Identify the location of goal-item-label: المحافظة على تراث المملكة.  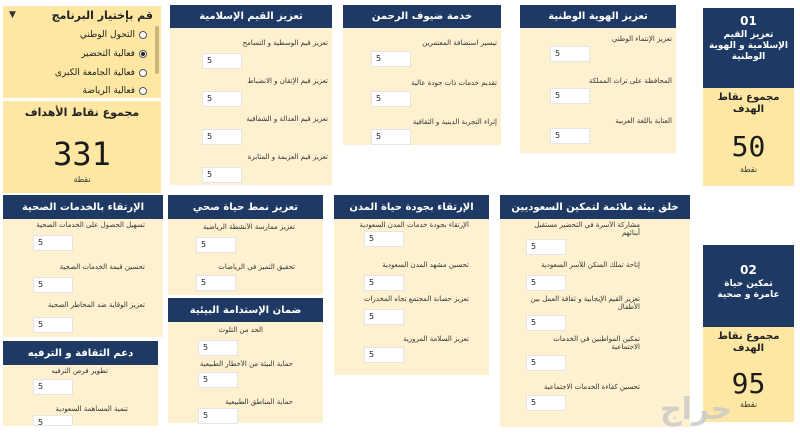
(630, 81).